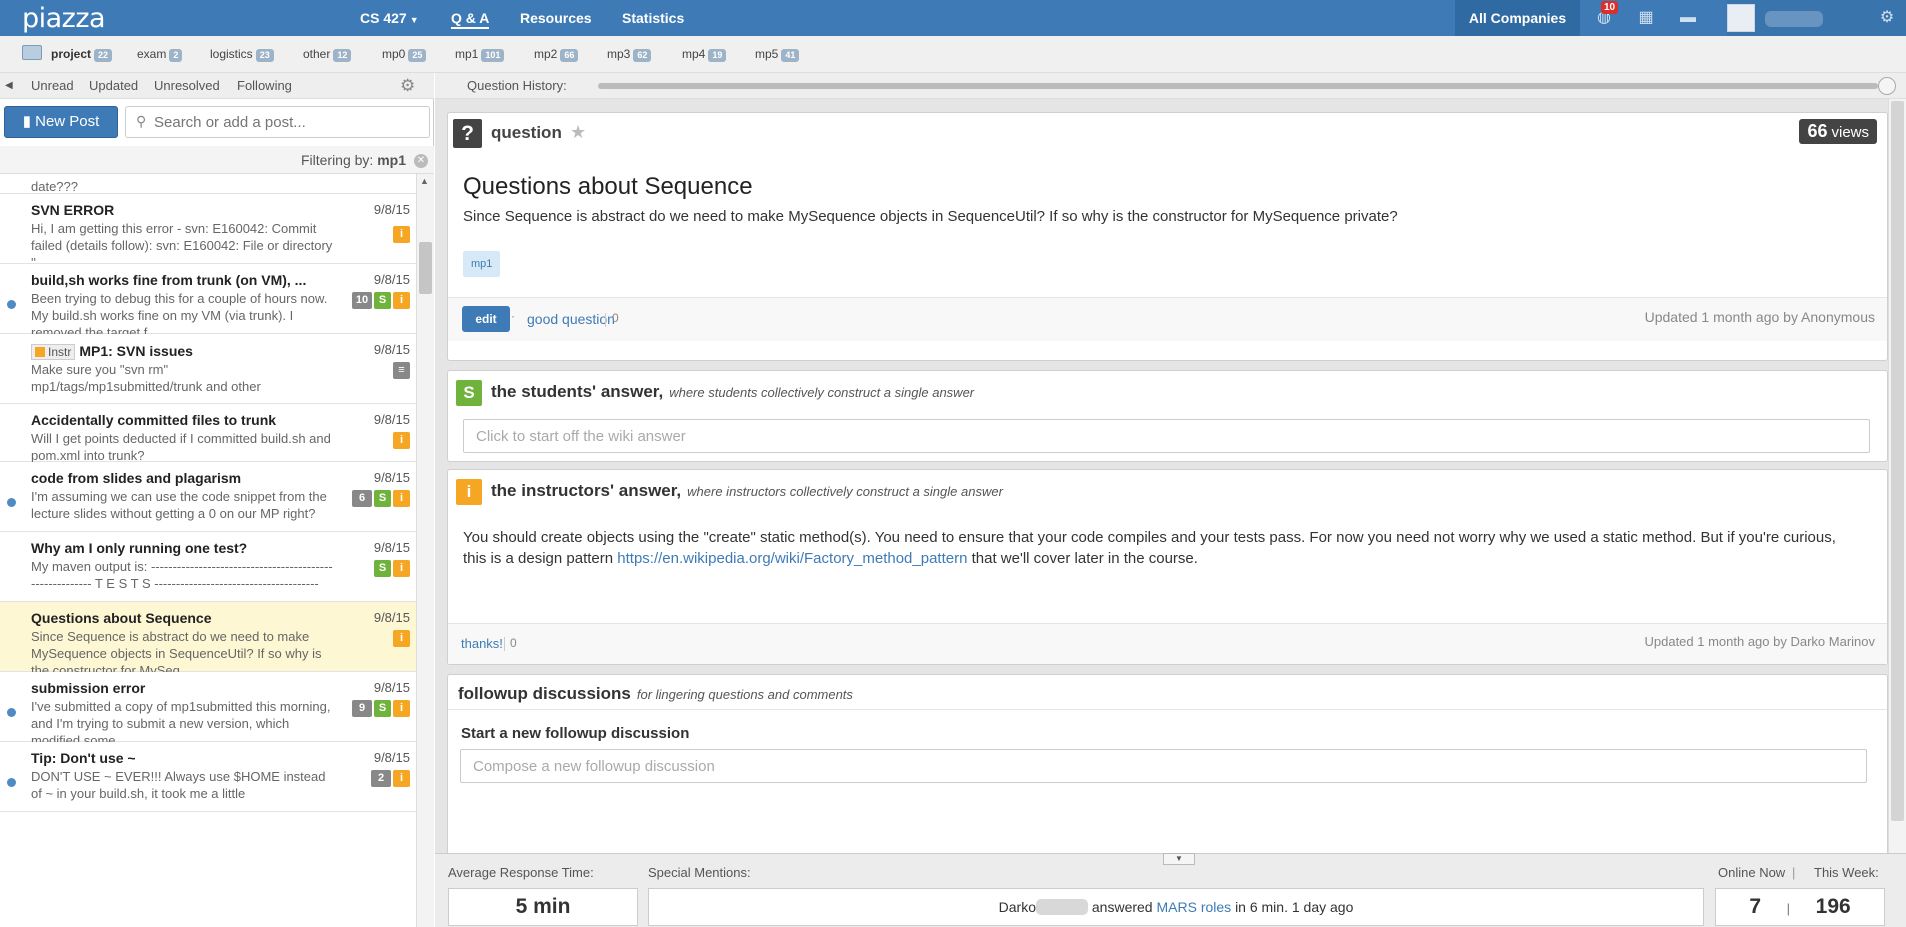 Image resolution: width=1906 pixels, height=927 pixels. What do you see at coordinates (139, 548) in the screenshot?
I see `feed-title: Why am I only running one test?` at bounding box center [139, 548].